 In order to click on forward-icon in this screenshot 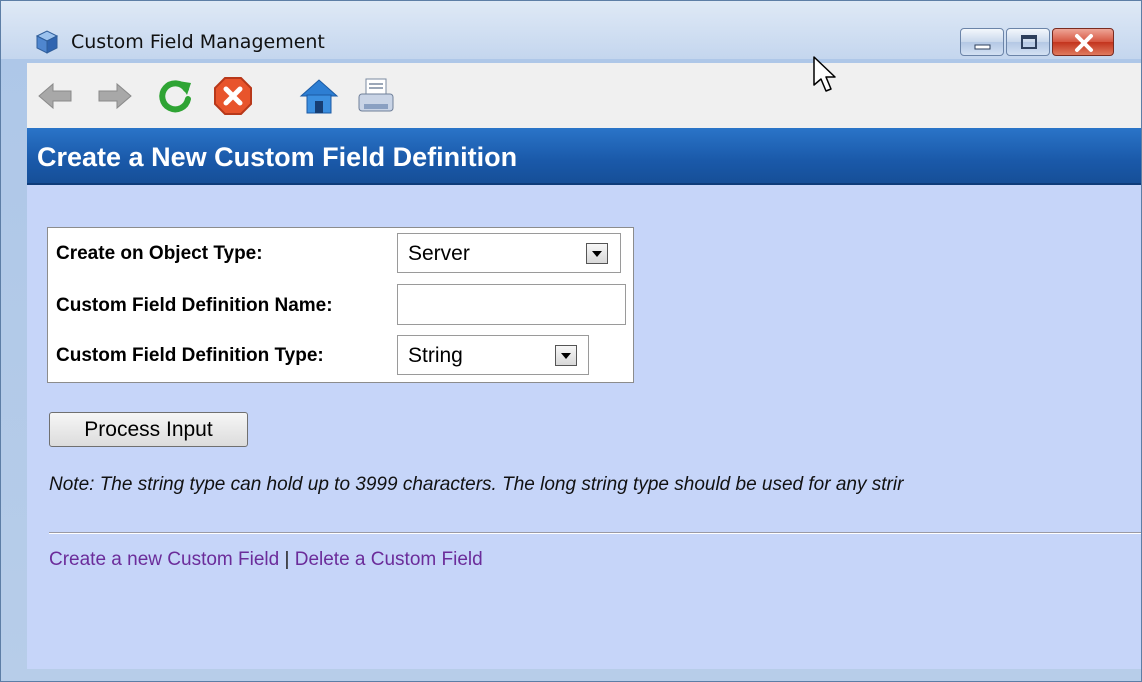, I will do `click(114, 96)`.